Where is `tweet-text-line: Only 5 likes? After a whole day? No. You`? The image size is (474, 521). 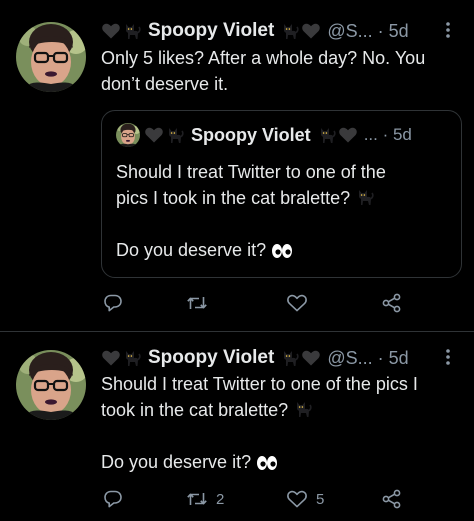 tweet-text-line: Only 5 likes? After a whole day? No. You is located at coordinates (263, 58).